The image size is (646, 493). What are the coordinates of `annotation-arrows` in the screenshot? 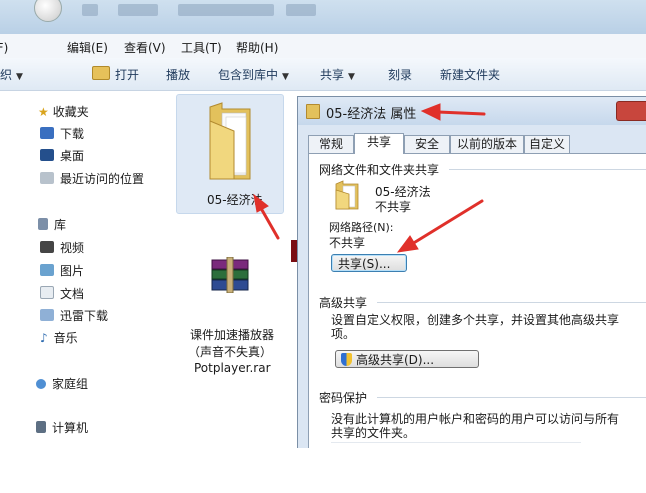 It's located at (369, 178).